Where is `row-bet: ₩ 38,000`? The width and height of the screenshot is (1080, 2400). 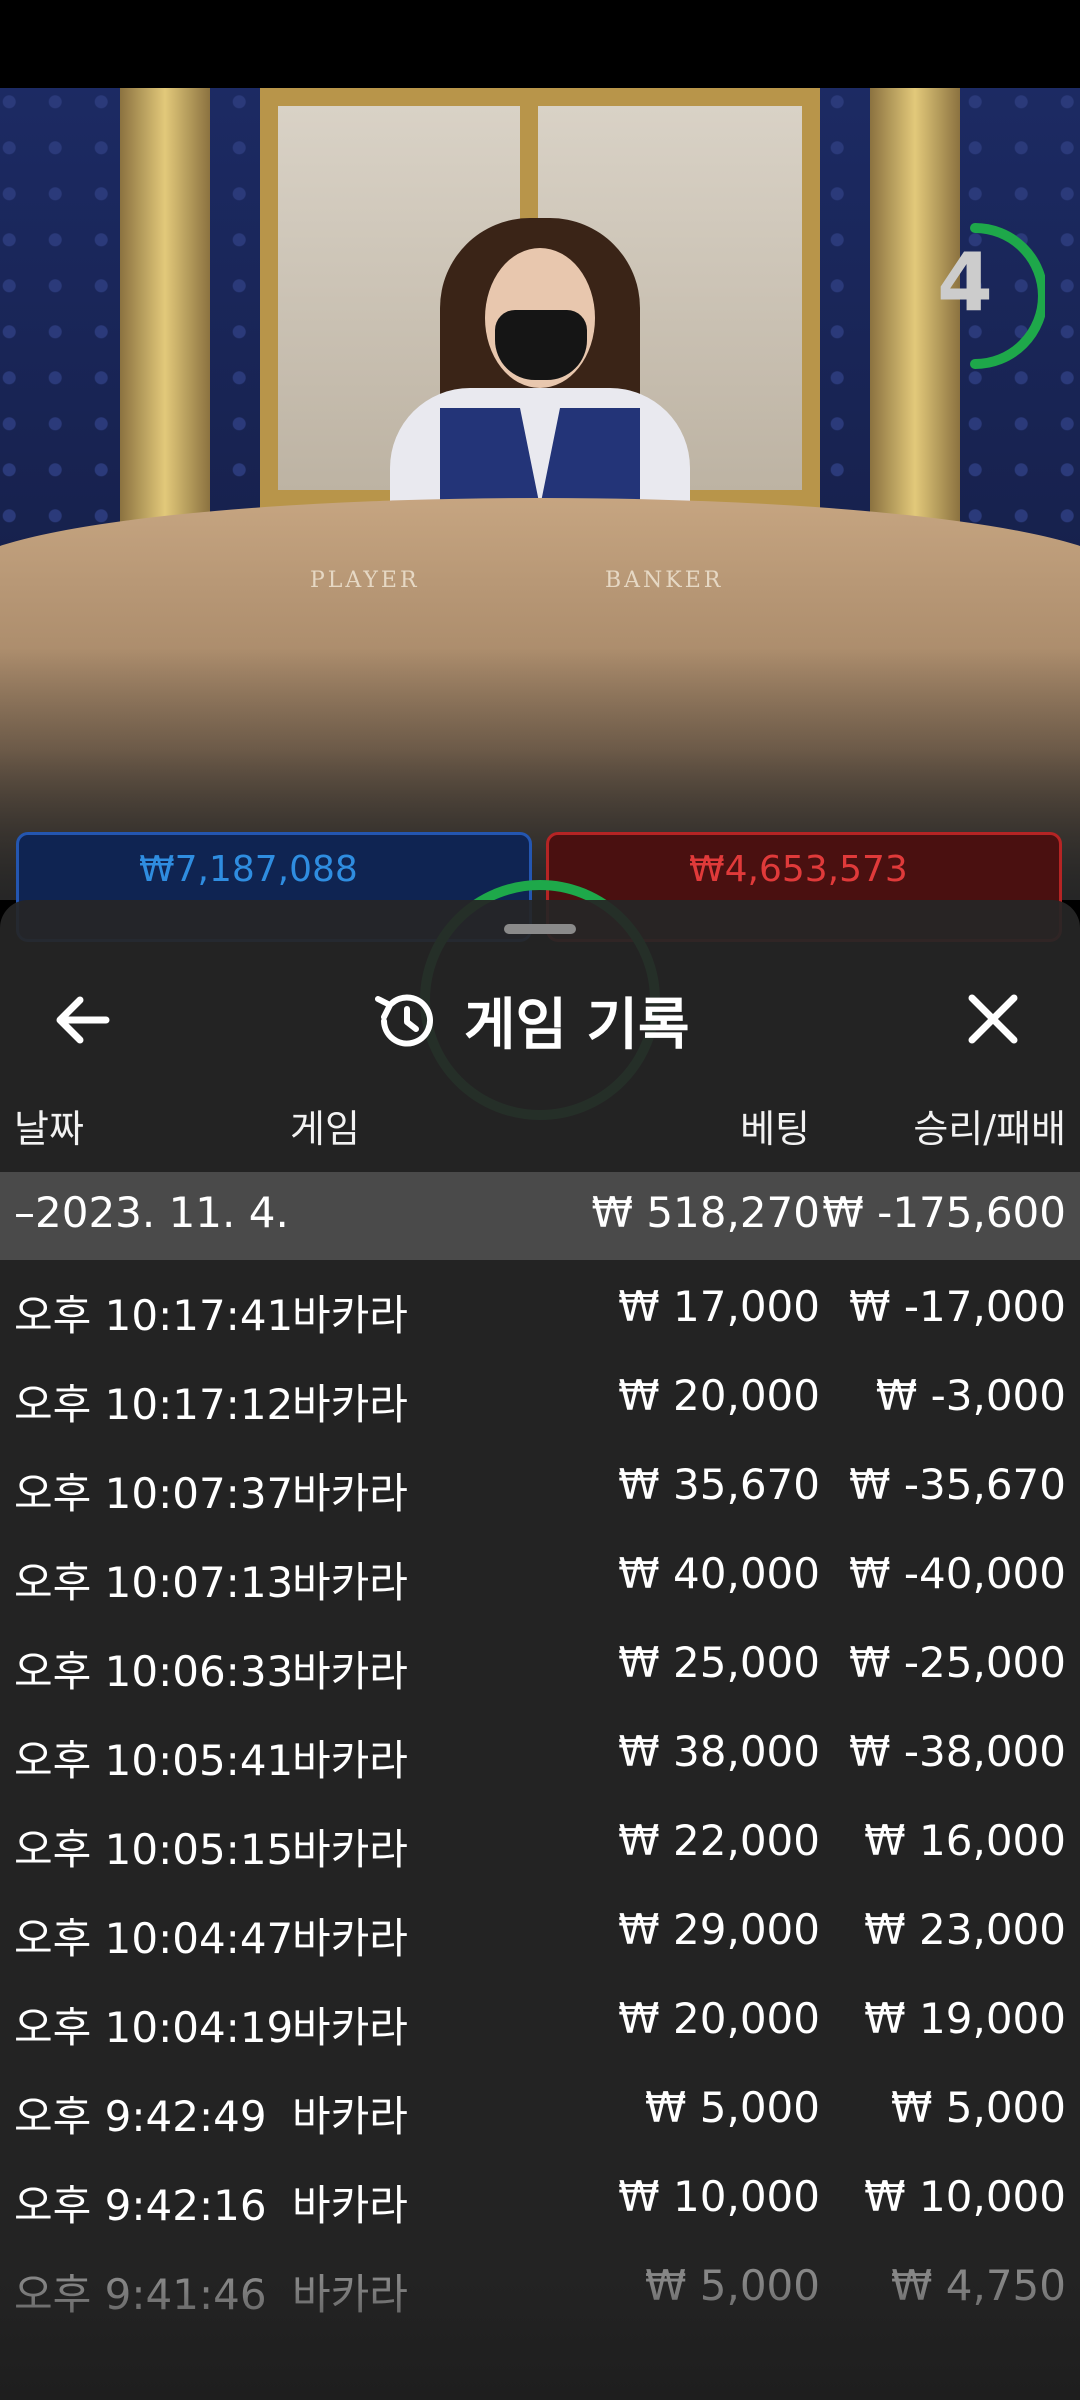
row-bet: ₩ 38,000 is located at coordinates (719, 1751).